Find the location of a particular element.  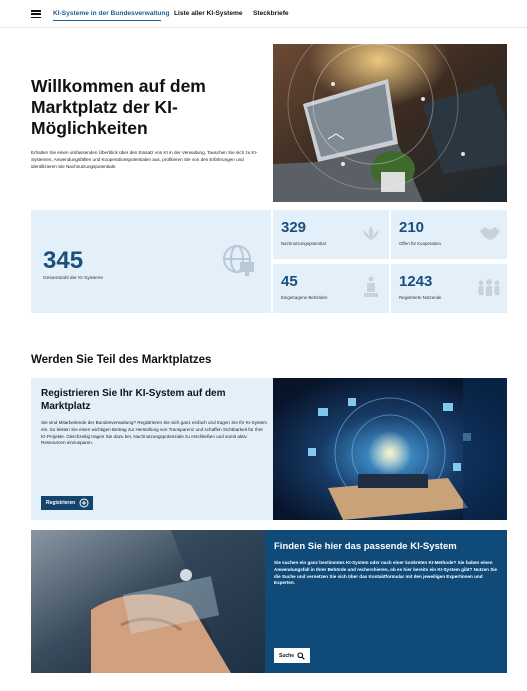

globe-monitor-icon is located at coordinates (238, 260).